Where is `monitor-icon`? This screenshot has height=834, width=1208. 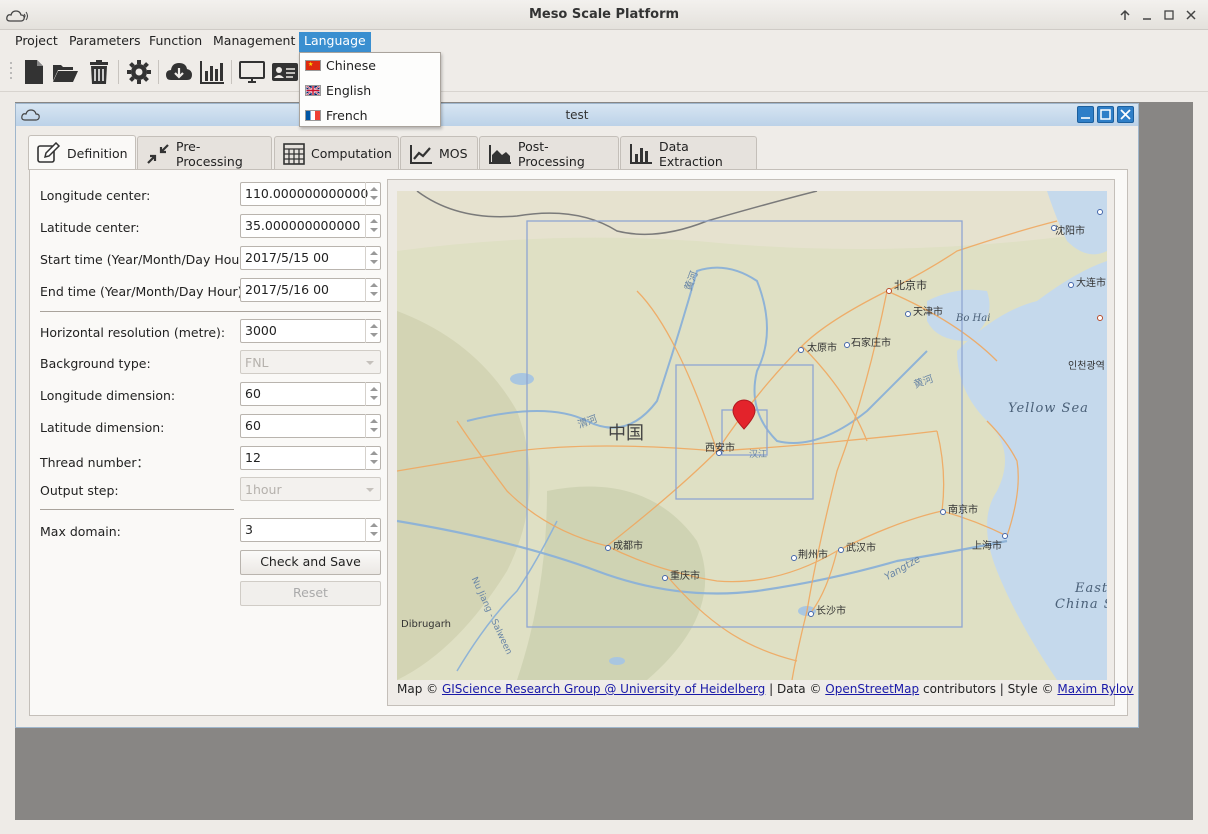
monitor-icon is located at coordinates (252, 72).